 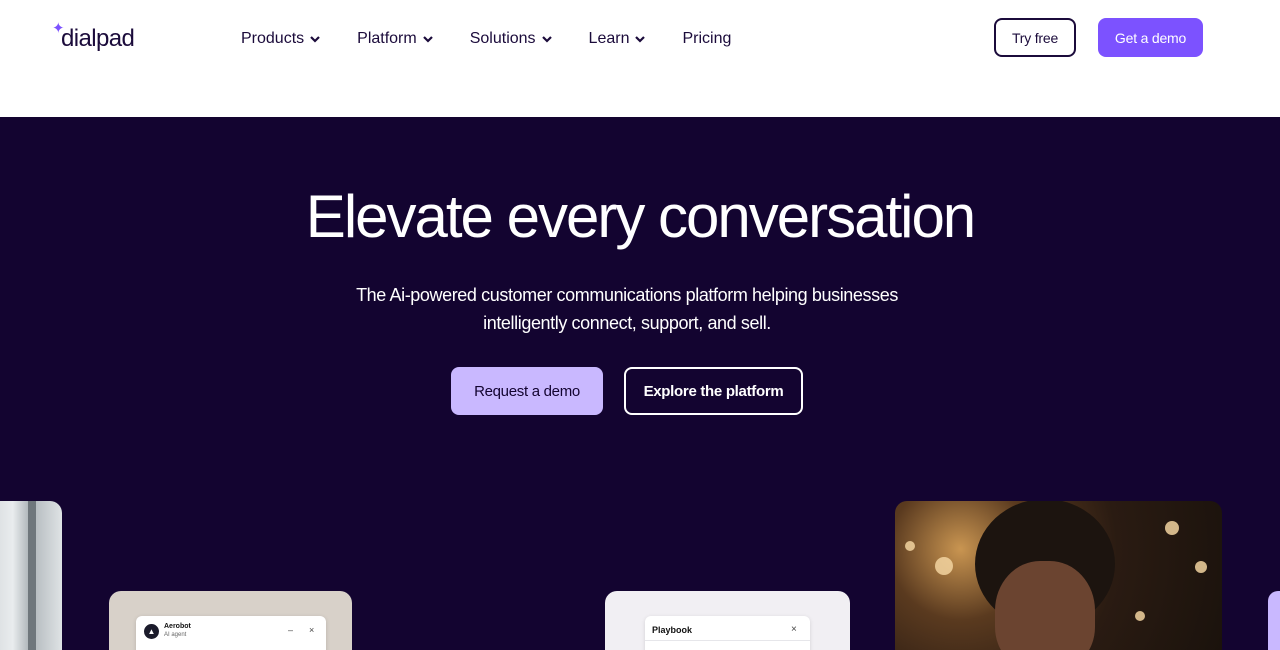 I want to click on aerobot-avatar-icon: ▲, so click(x=151, y=631).